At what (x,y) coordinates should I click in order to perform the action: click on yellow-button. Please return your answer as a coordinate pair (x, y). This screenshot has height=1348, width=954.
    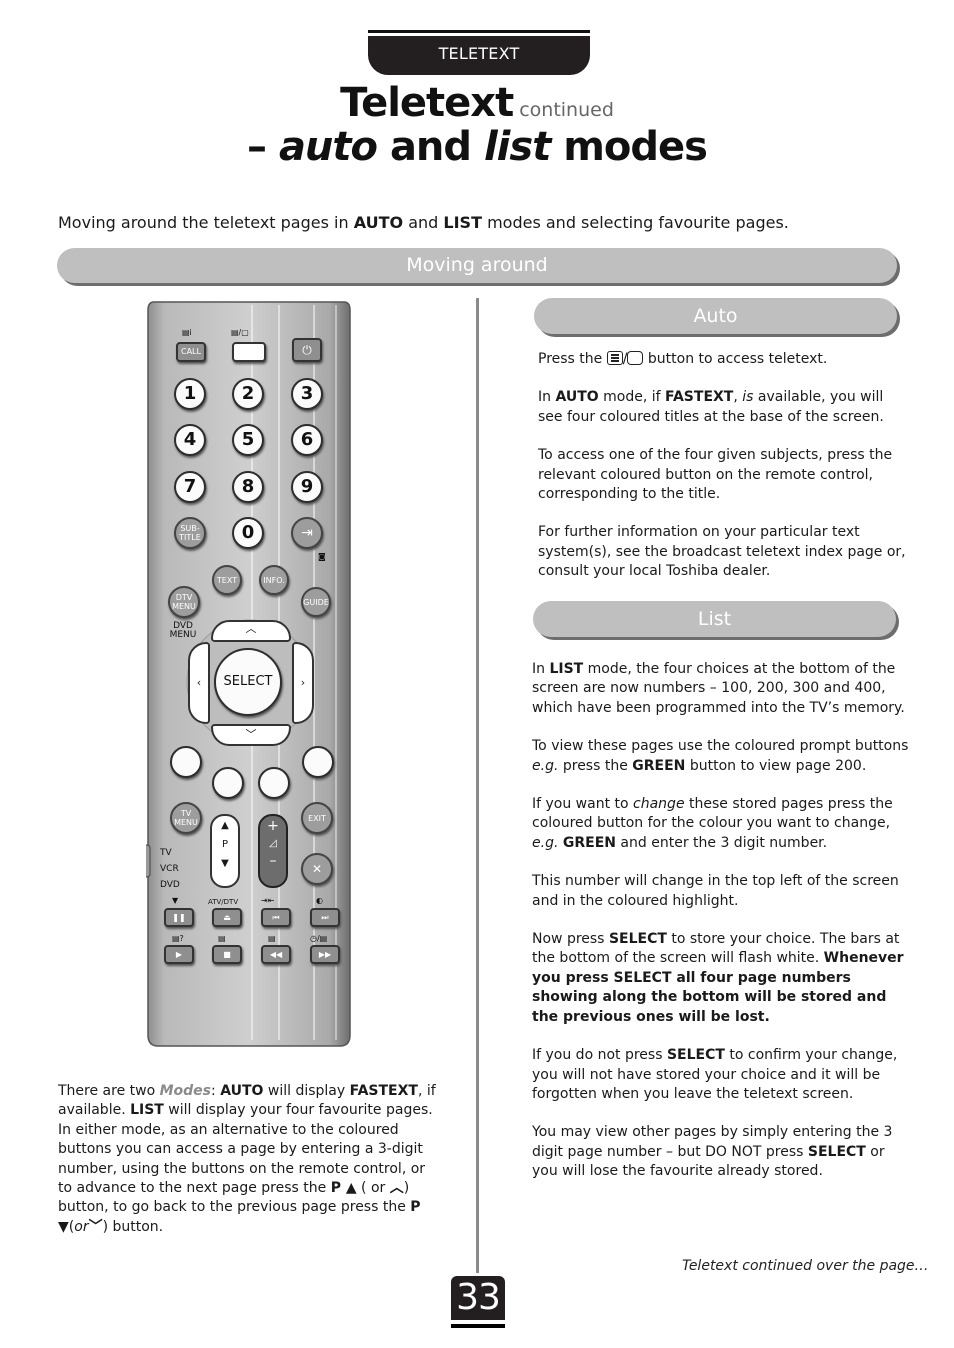
    Looking at the image, I should click on (274, 783).